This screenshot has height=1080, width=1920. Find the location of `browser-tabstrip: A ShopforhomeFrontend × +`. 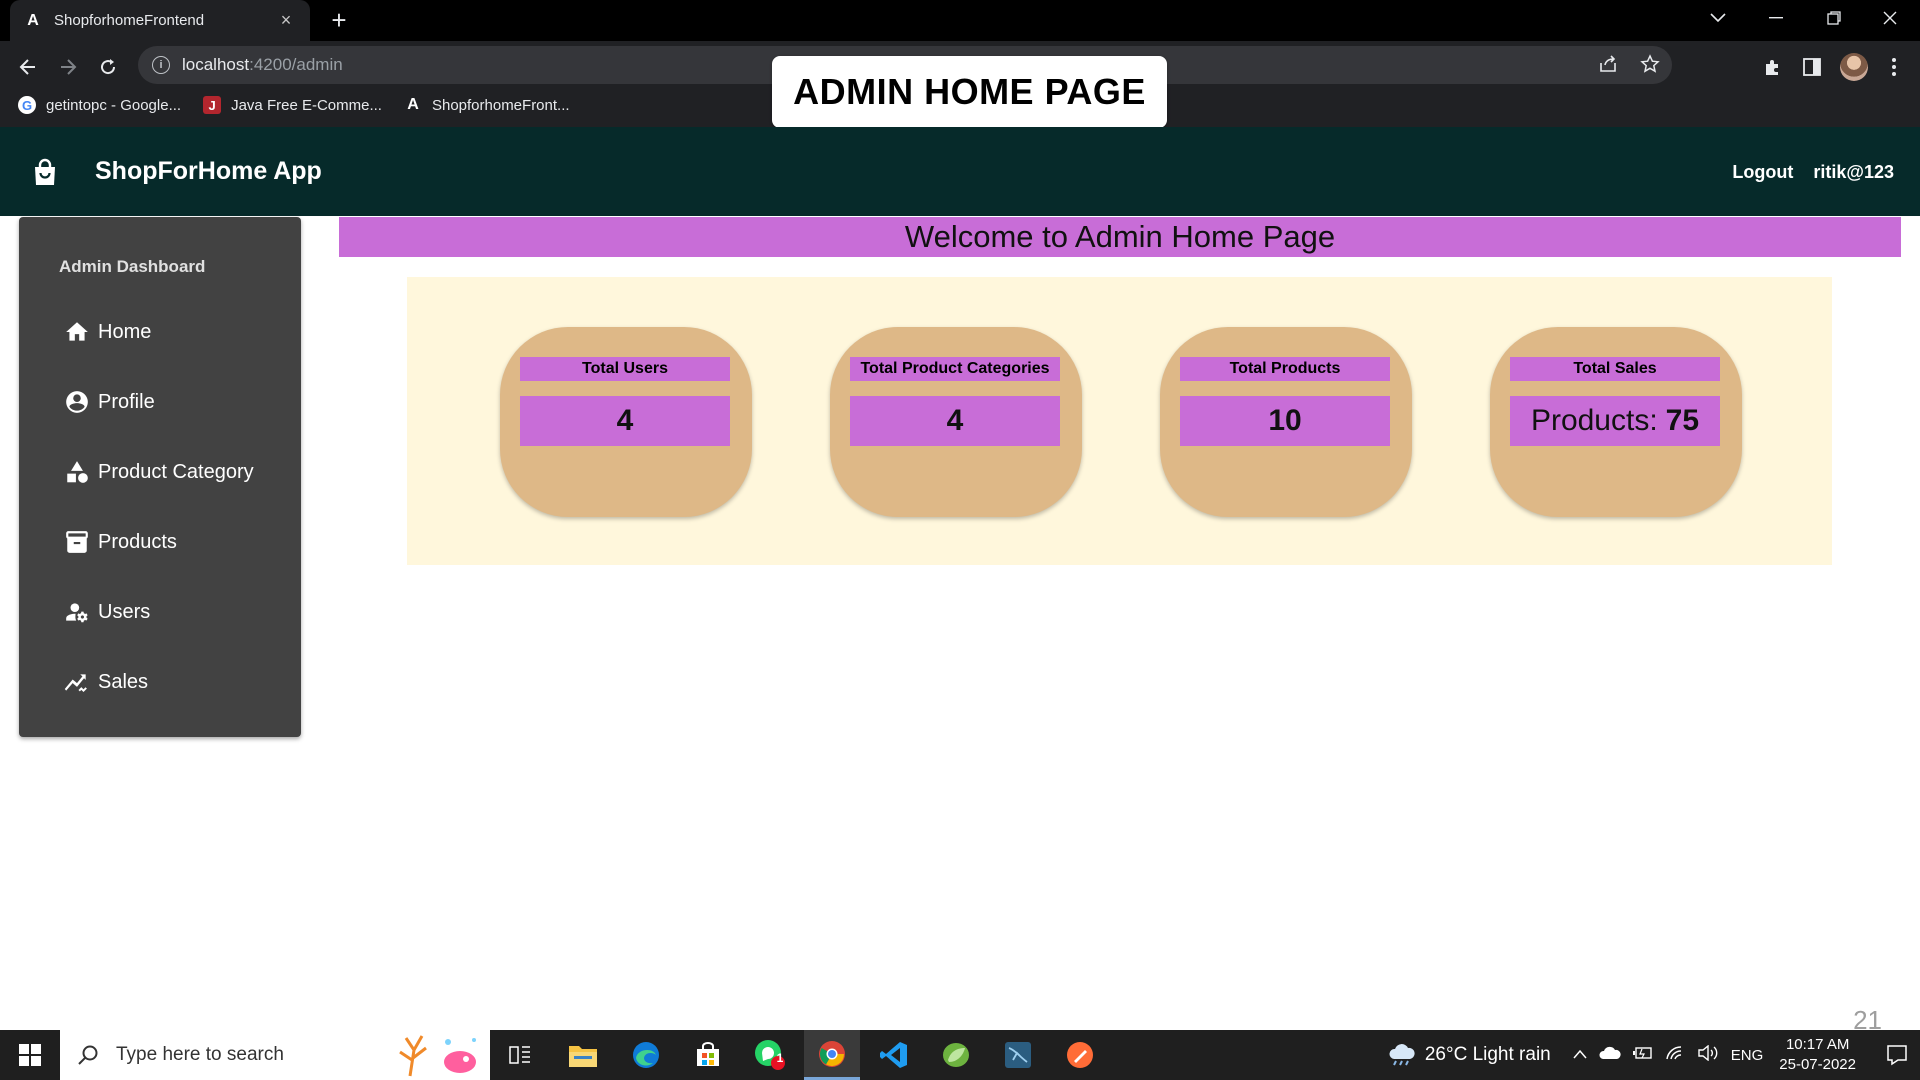

browser-tabstrip: A ShopforhomeFrontend × + is located at coordinates (960, 20).